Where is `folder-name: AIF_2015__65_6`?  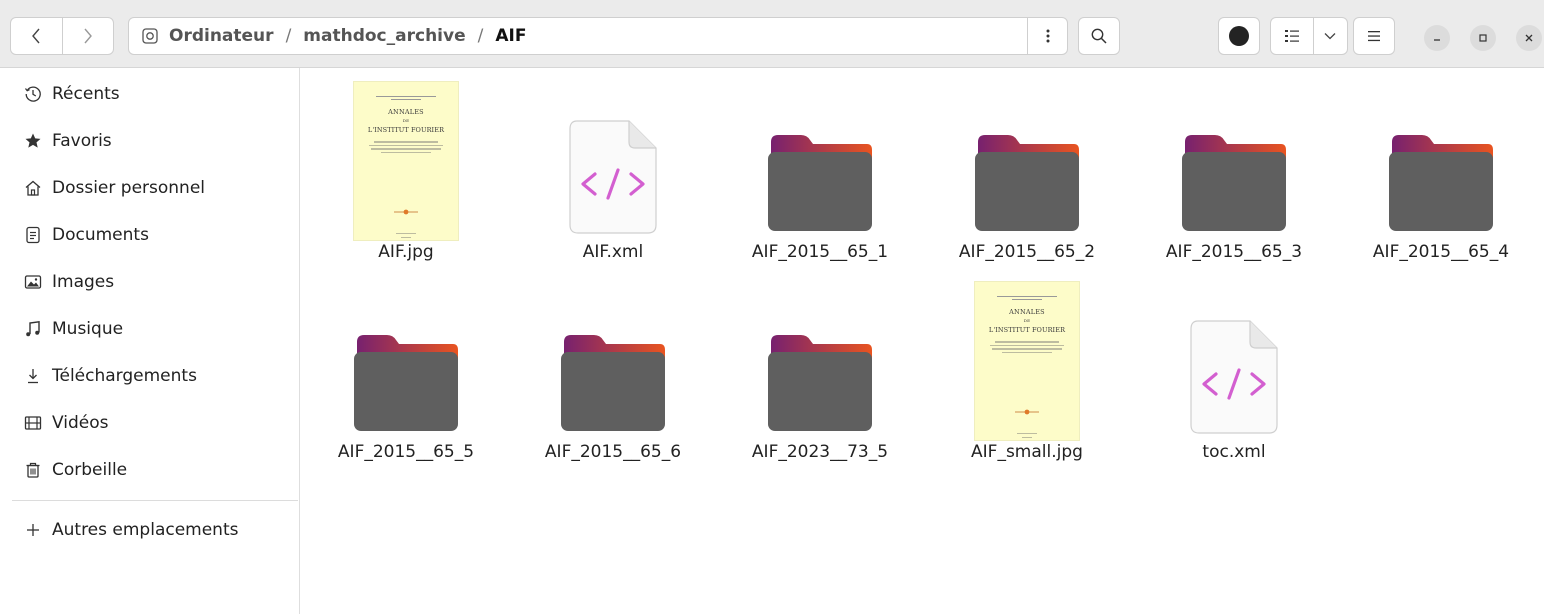 folder-name: AIF_2015__65_6 is located at coordinates (613, 452).